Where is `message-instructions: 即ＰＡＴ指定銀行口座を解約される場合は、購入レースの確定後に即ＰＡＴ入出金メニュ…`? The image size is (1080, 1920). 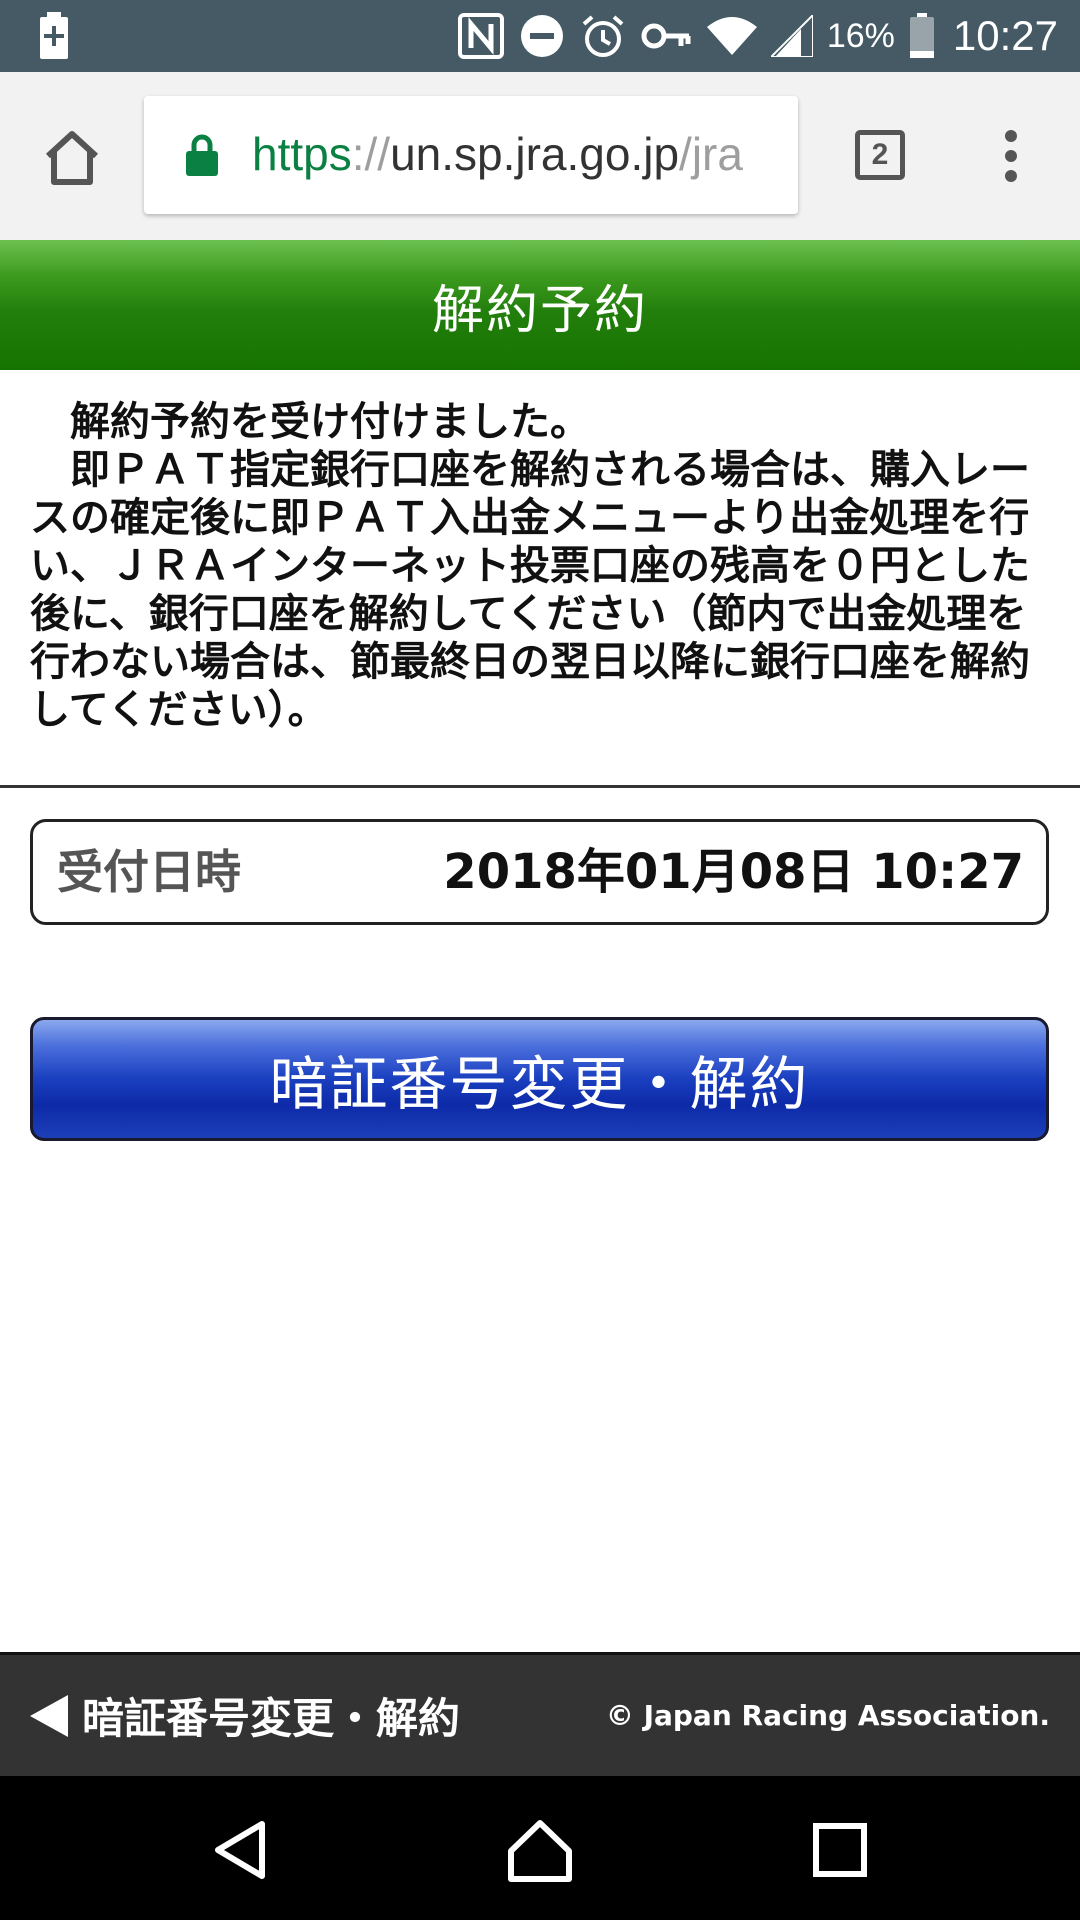 message-instructions: 即ＰＡＴ指定銀行口座を解約される場合は、購入レースの確定後に即ＰＡＴ入出金メニュ… is located at coordinates (530, 590).